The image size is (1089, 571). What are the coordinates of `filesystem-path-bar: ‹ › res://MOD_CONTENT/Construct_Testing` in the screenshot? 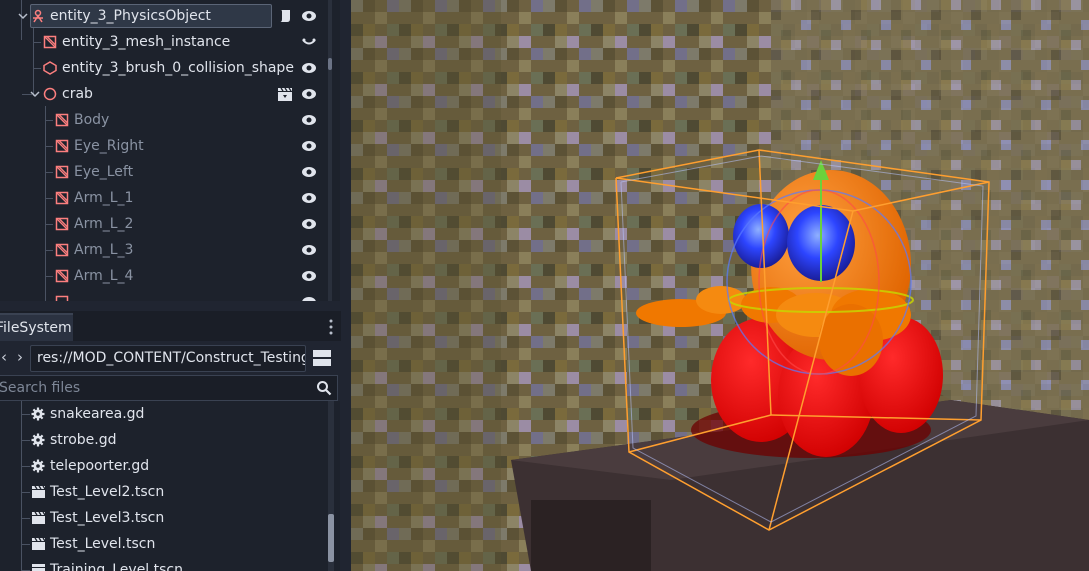 It's located at (175, 358).